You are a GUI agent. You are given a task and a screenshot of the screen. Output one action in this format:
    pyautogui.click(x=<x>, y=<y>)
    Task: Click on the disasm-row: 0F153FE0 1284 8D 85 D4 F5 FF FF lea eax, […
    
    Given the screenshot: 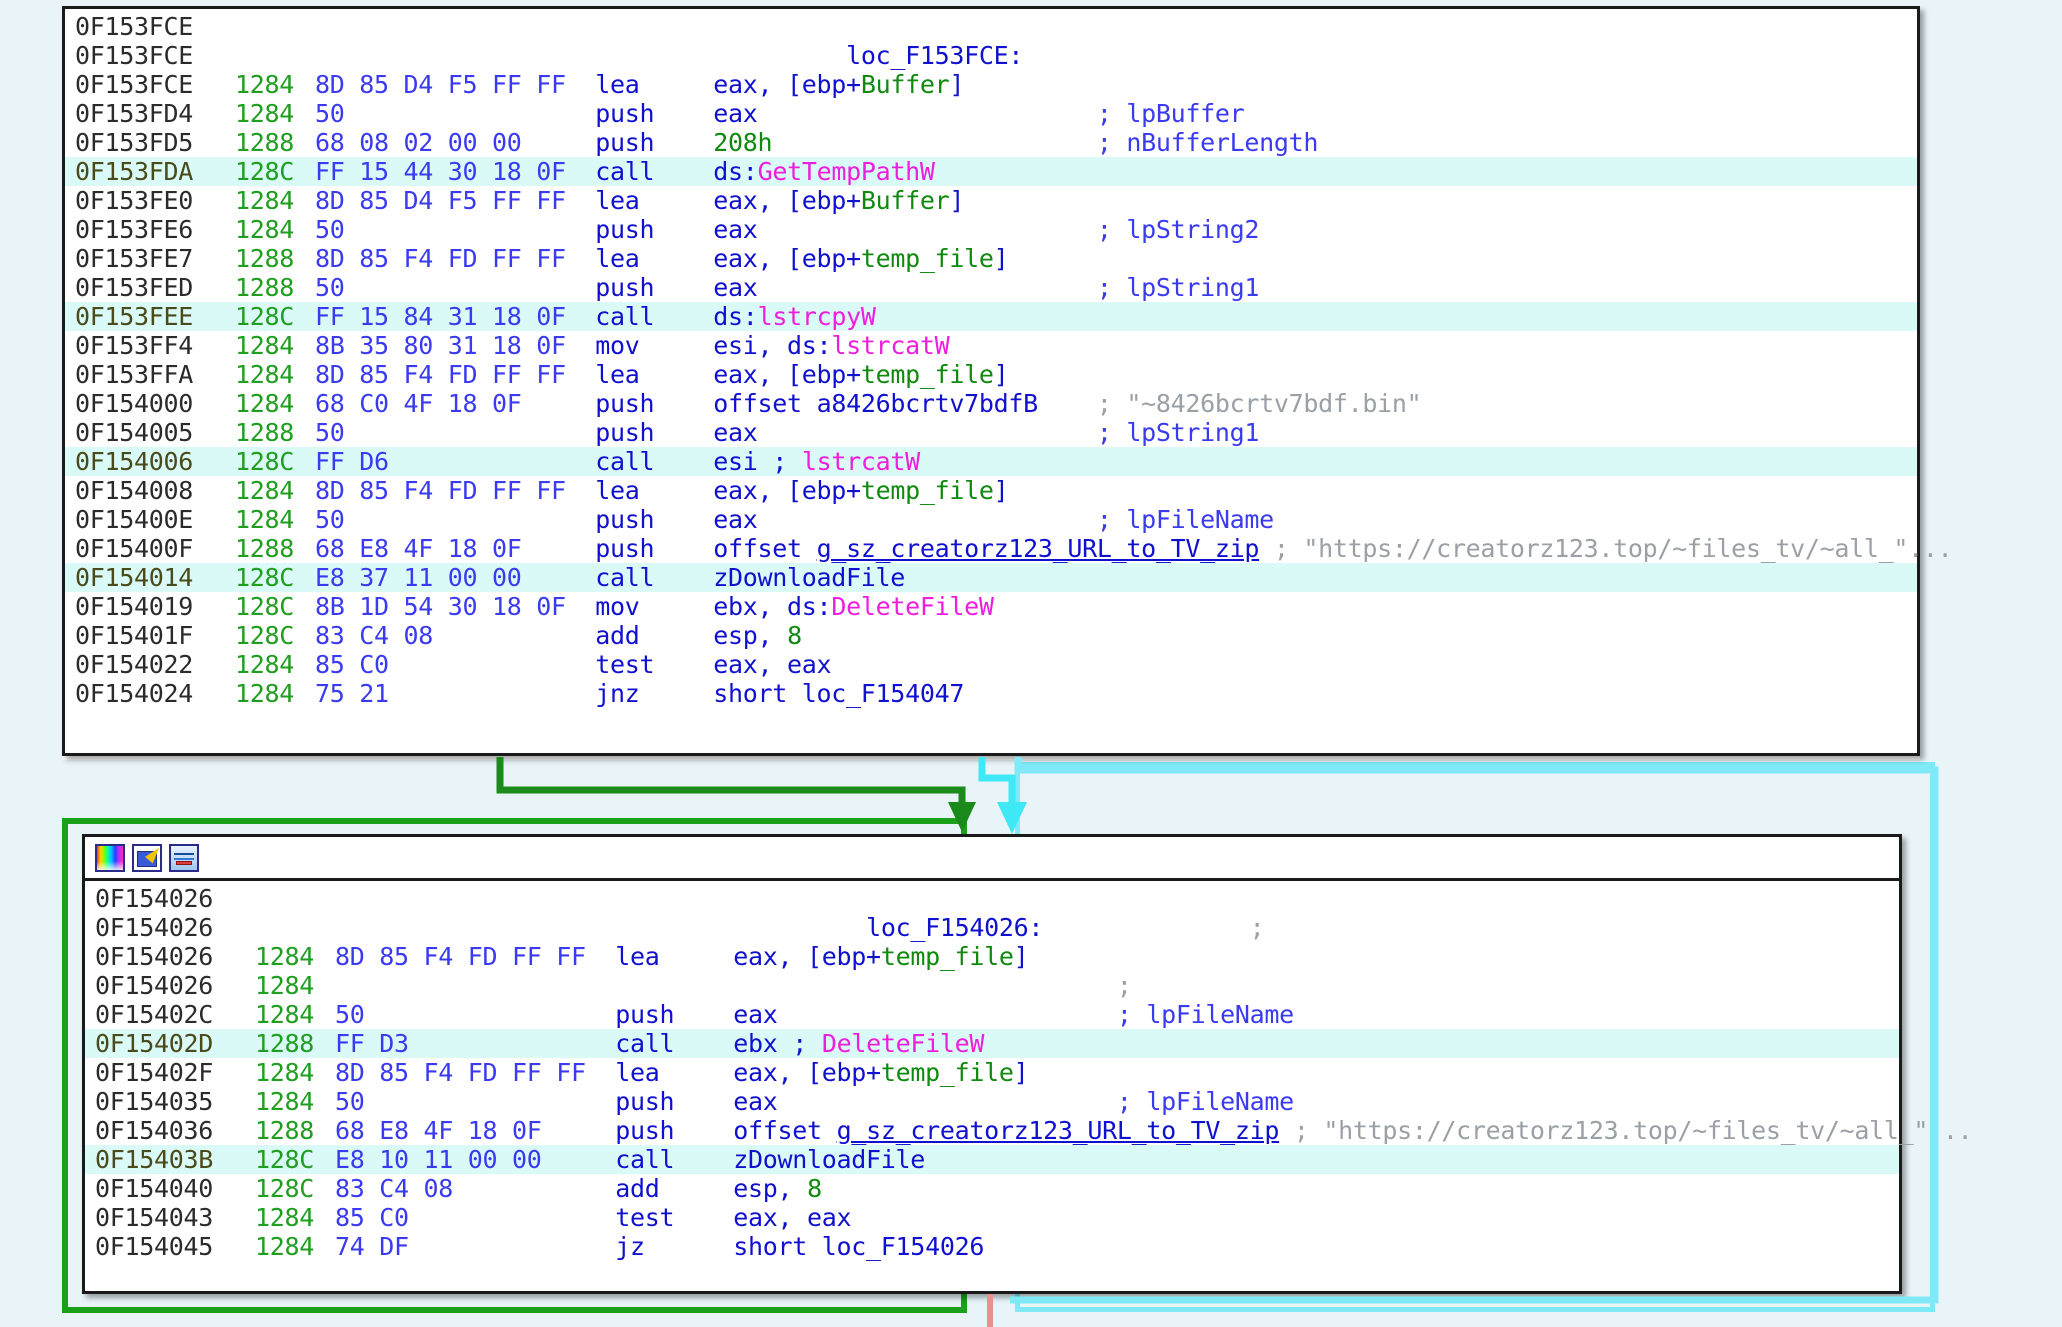 What is the action you would take?
    pyautogui.click(x=991, y=200)
    